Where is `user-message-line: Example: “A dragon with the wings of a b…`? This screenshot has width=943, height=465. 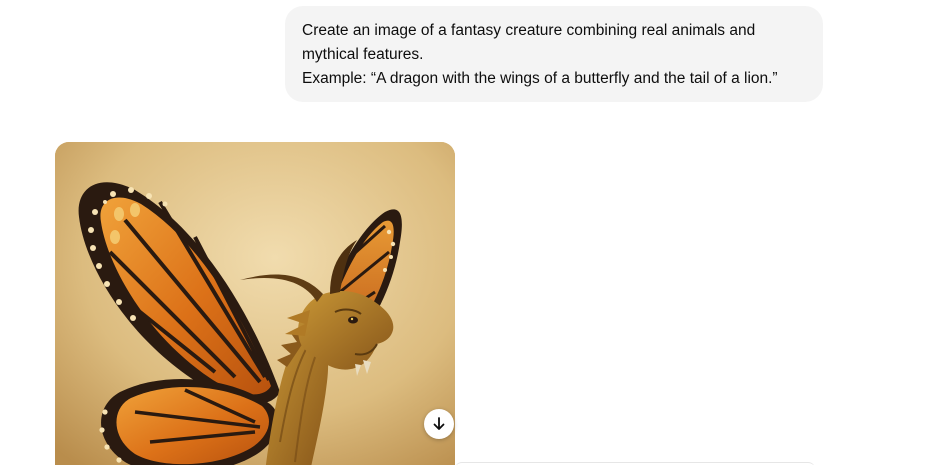
user-message-line: Example: “A dragon with the wings of a b… is located at coordinates (540, 78).